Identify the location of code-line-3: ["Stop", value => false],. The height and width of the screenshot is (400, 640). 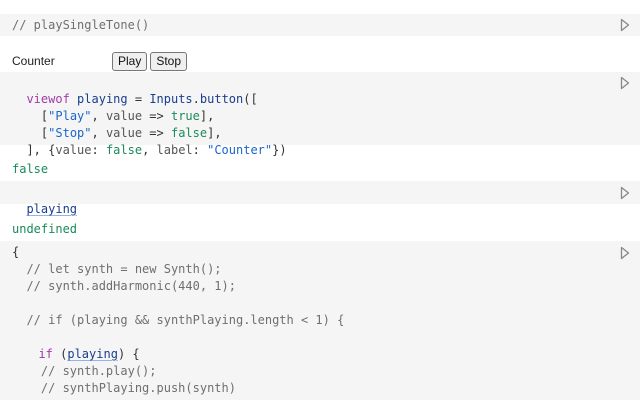
(117, 124).